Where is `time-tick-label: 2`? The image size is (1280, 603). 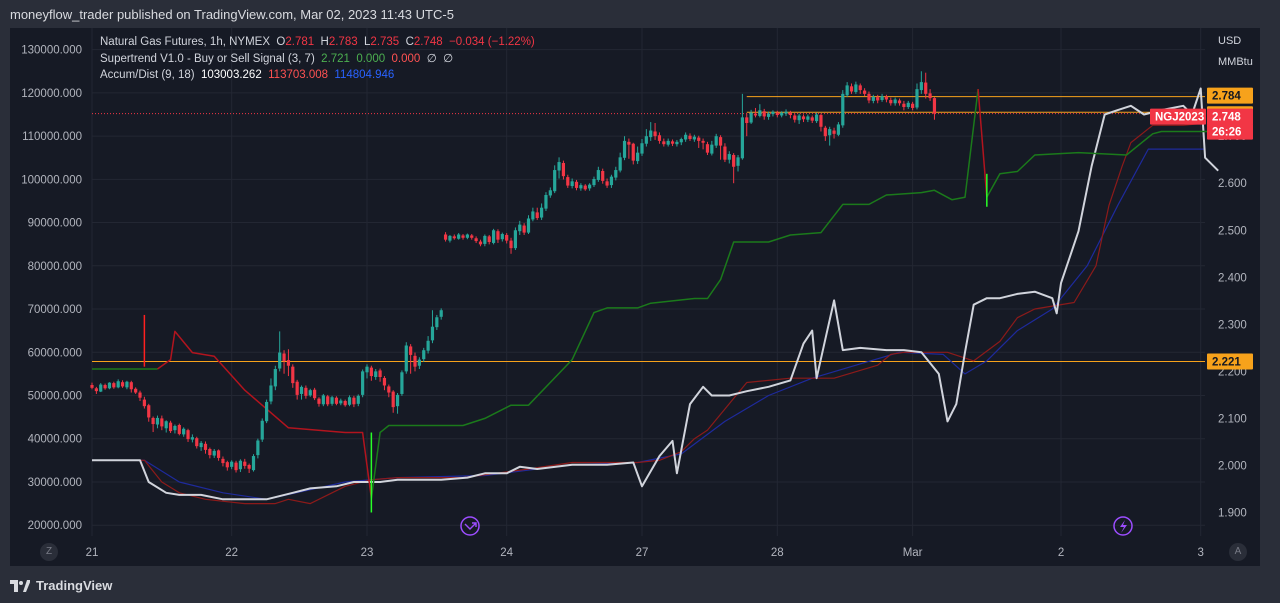 time-tick-label: 2 is located at coordinates (1061, 553).